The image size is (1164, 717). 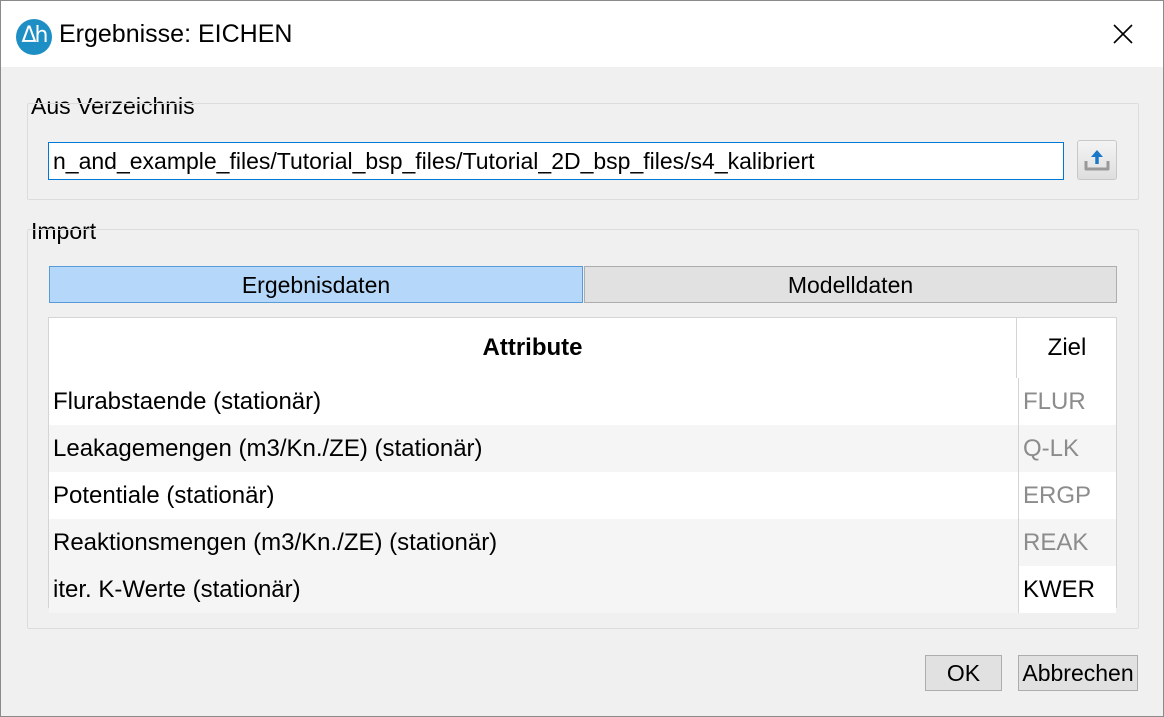 What do you see at coordinates (34, 37) in the screenshot?
I see `app-logo-icon: Δh` at bounding box center [34, 37].